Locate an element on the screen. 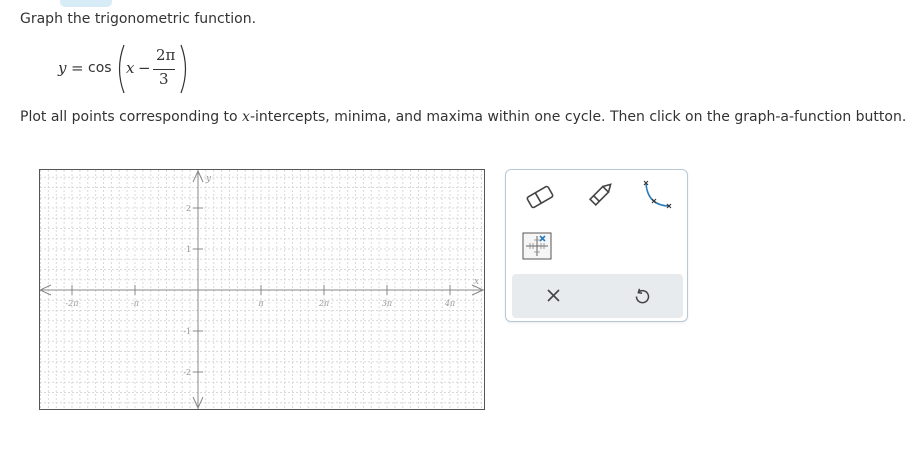 The width and height of the screenshot is (924, 450). eraser-tool-button is located at coordinates (540, 196).